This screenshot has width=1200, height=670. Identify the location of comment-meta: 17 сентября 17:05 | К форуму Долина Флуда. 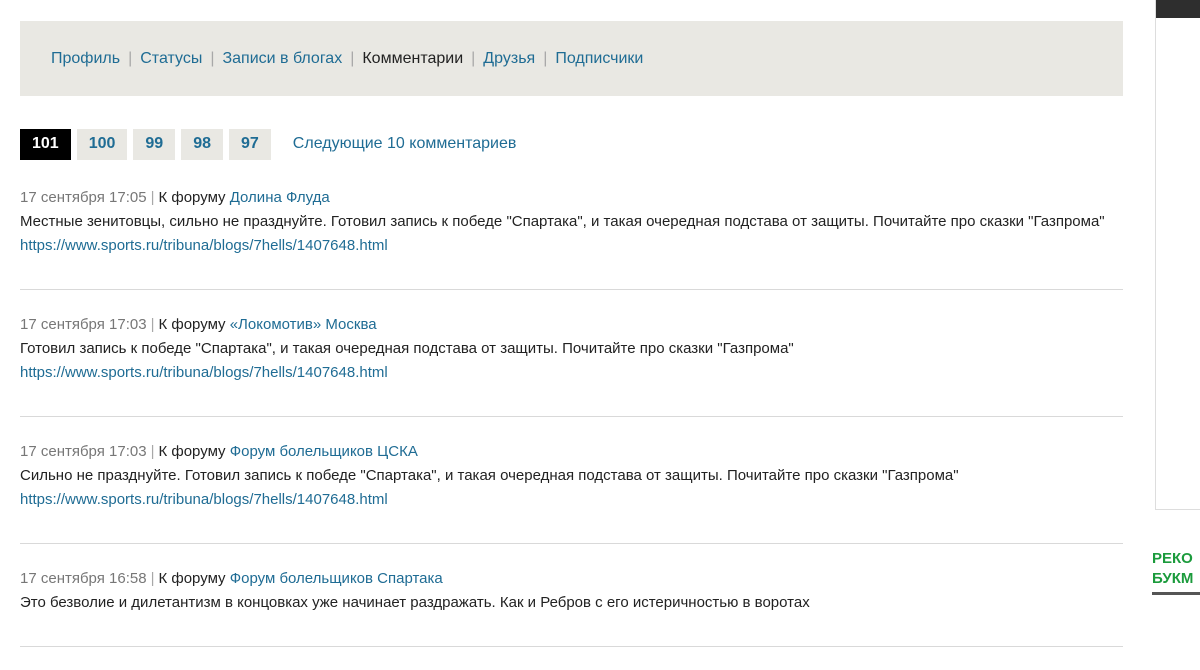
(571, 198).